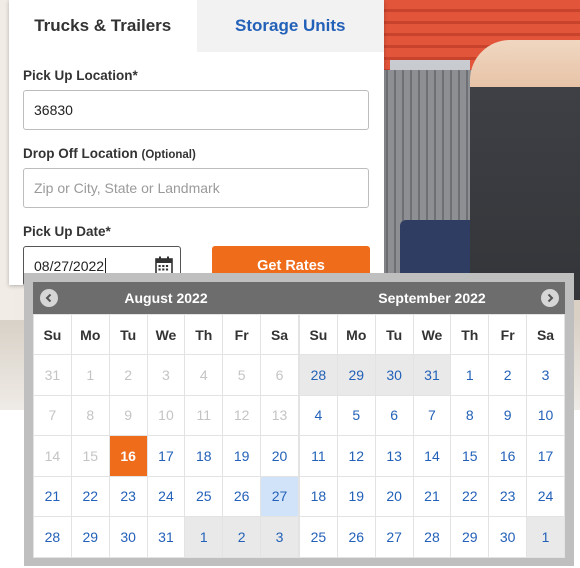 The width and height of the screenshot is (580, 568). What do you see at coordinates (67, 231) in the screenshot?
I see `pickup-date-label: Pick Up Date*` at bounding box center [67, 231].